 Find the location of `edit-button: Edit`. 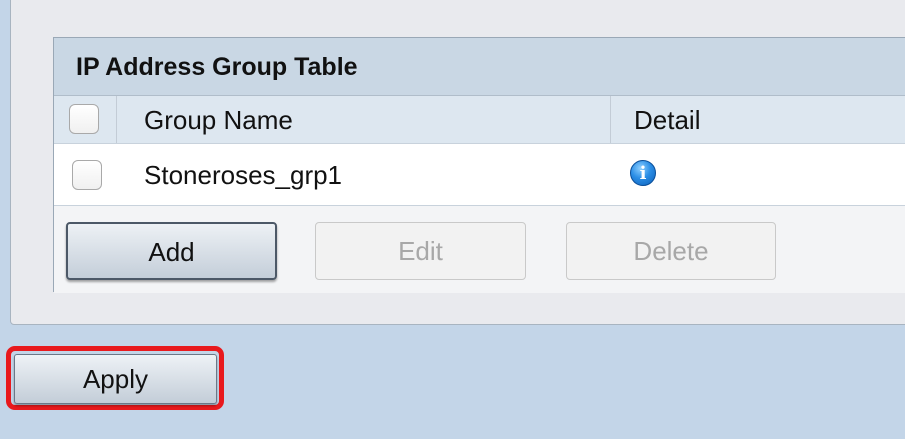

edit-button: Edit is located at coordinates (420, 251).